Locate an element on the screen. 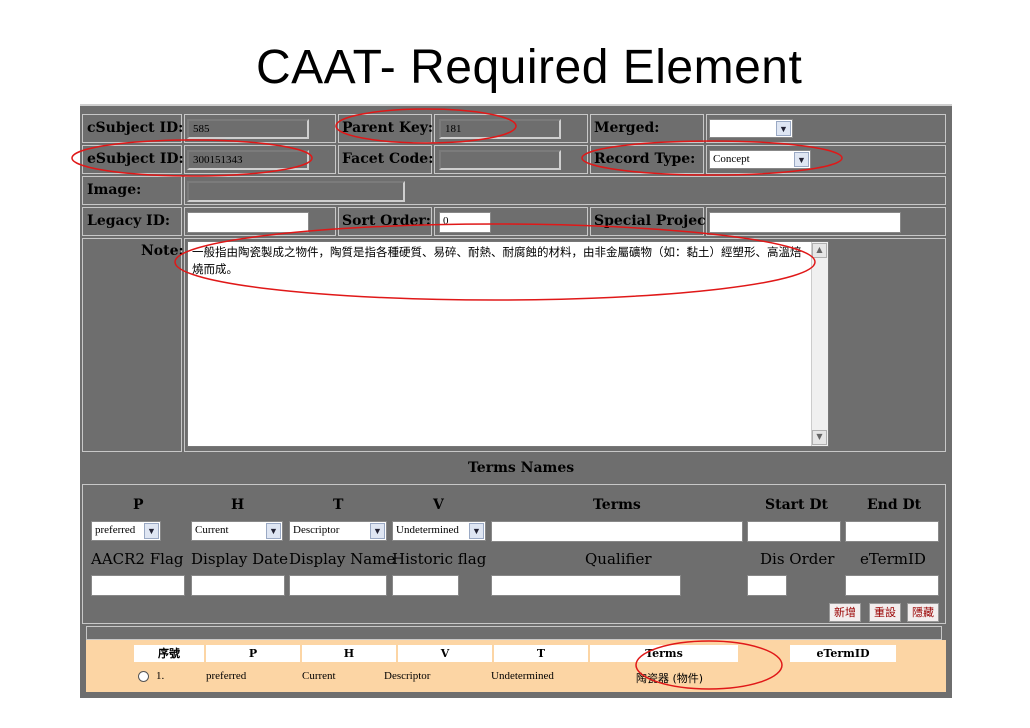  result-row-v: Descriptor is located at coordinates (407, 676).